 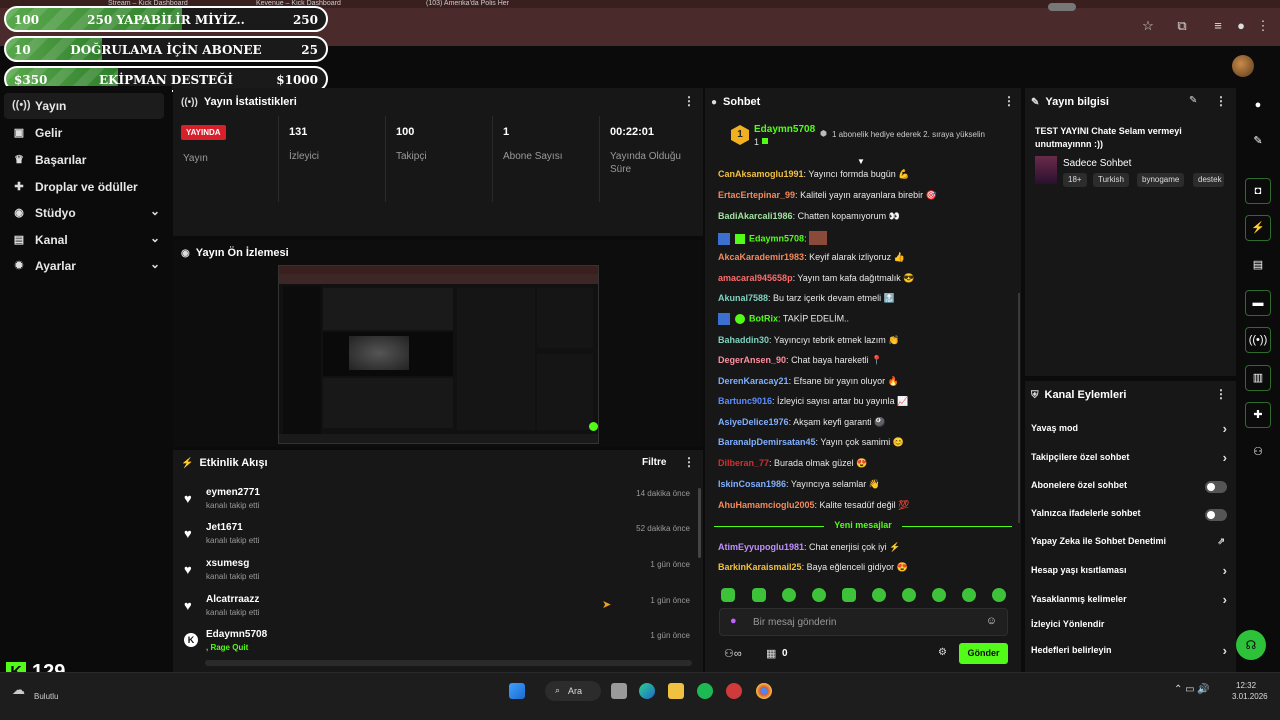 What do you see at coordinates (438, 159) in the screenshot?
I see `stat-followers: 100 Takipçi` at bounding box center [438, 159].